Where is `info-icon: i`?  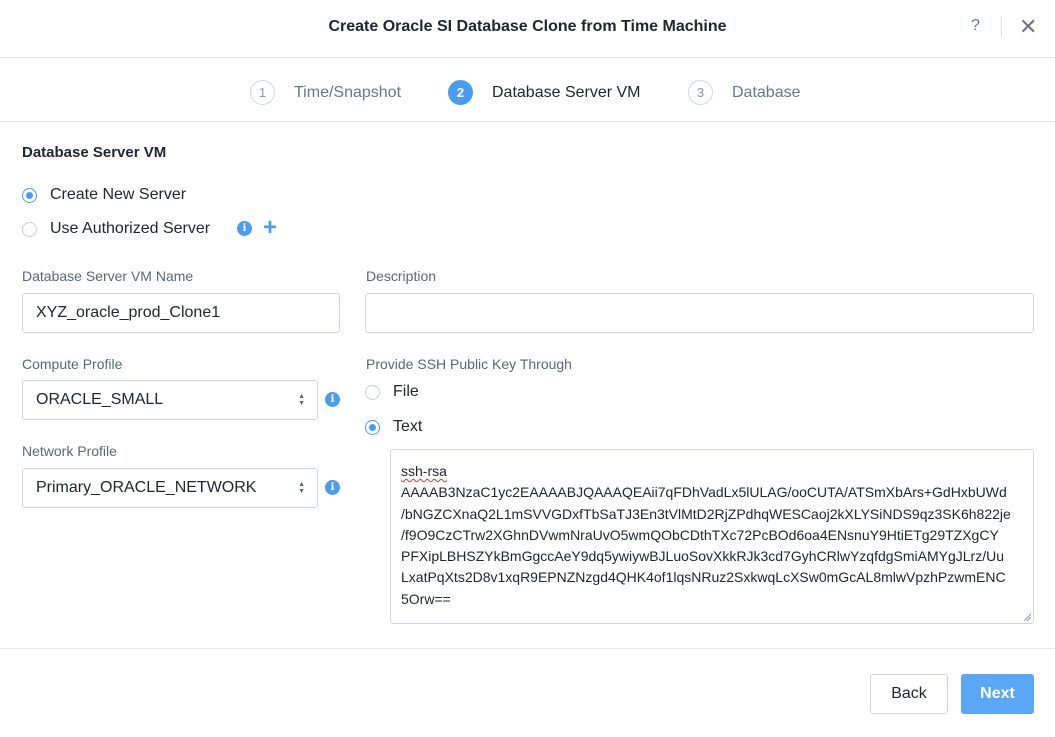 info-icon: i is located at coordinates (244, 228).